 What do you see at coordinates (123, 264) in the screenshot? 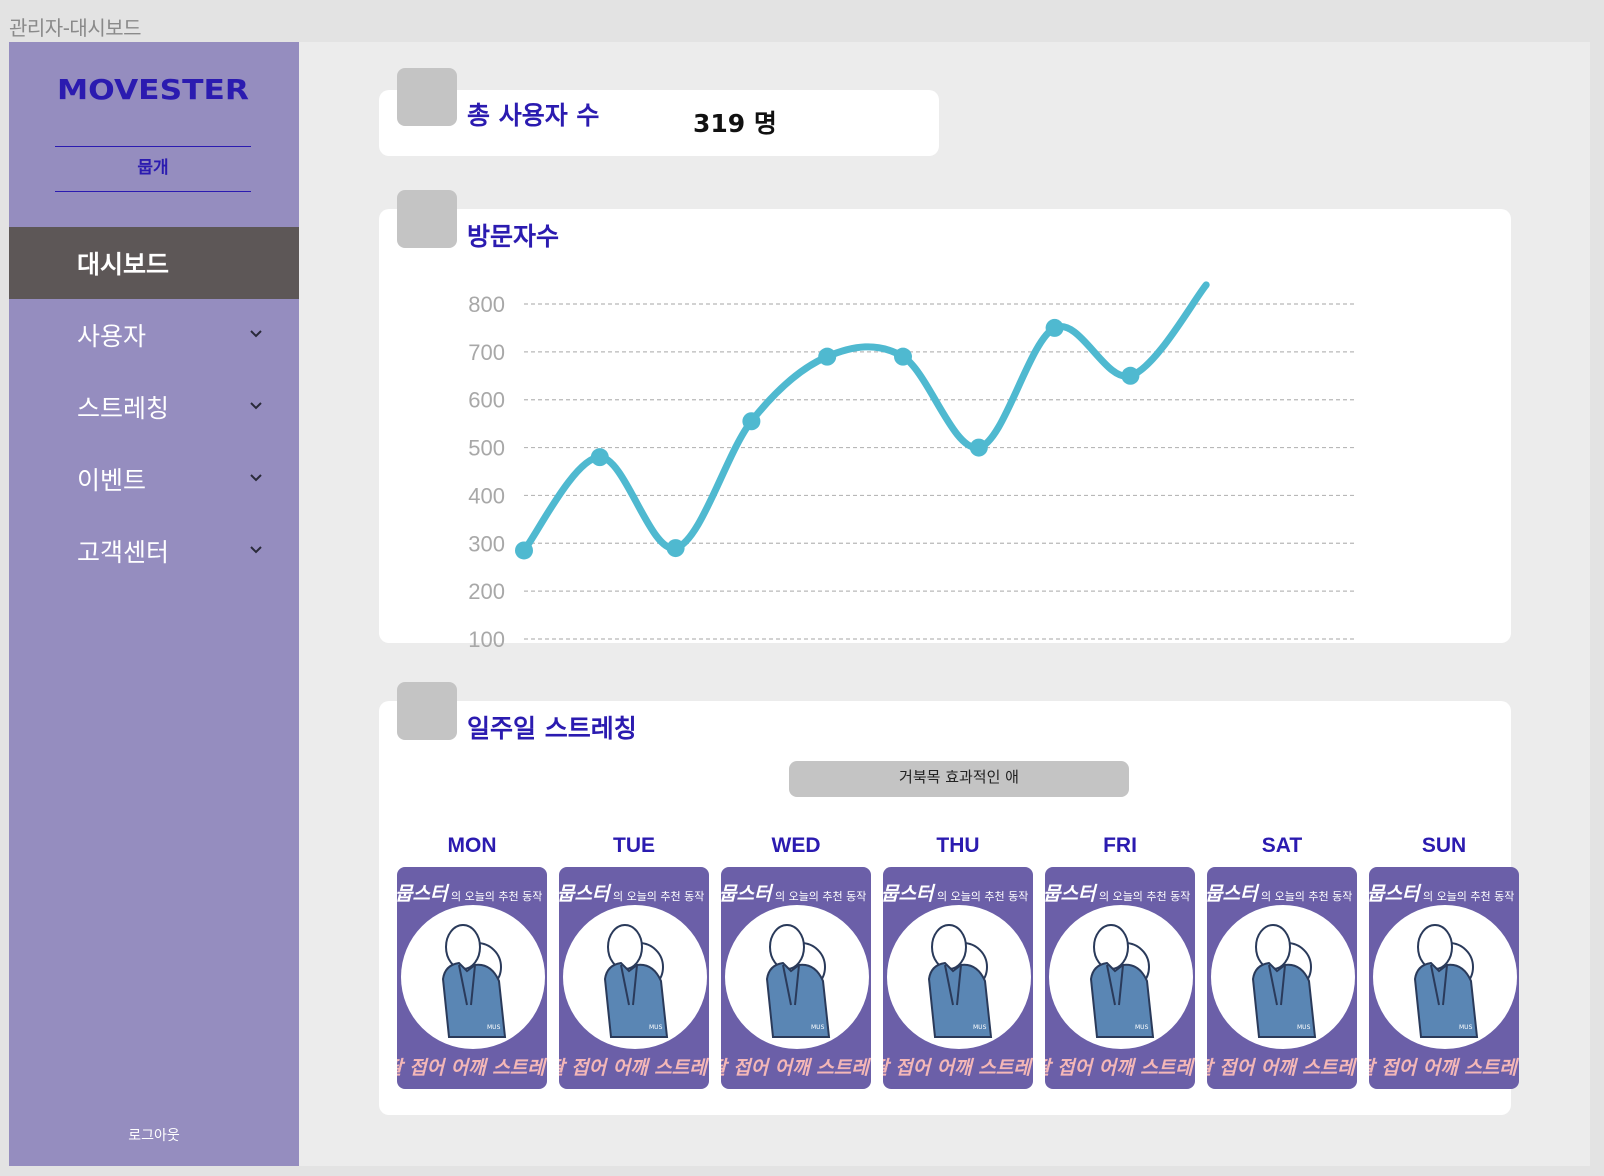
I see `sidebar-item-label: 대시보드` at bounding box center [123, 264].